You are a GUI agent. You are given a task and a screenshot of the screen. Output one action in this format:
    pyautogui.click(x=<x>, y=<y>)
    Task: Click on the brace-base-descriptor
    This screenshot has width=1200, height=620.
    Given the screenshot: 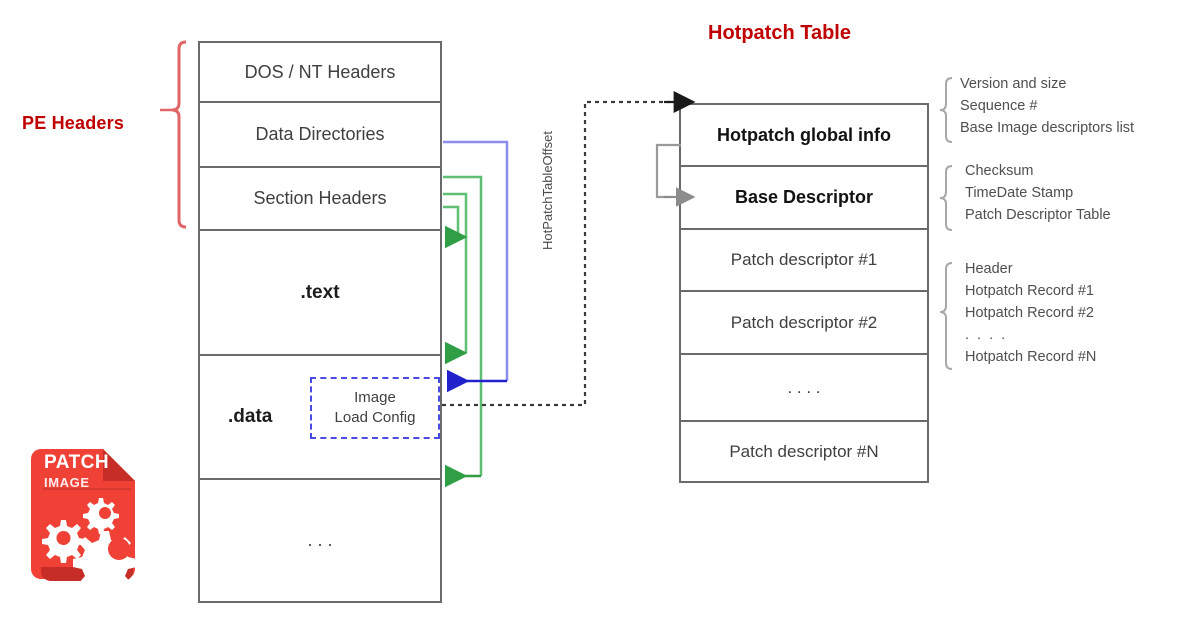 What is the action you would take?
    pyautogui.click(x=946, y=198)
    